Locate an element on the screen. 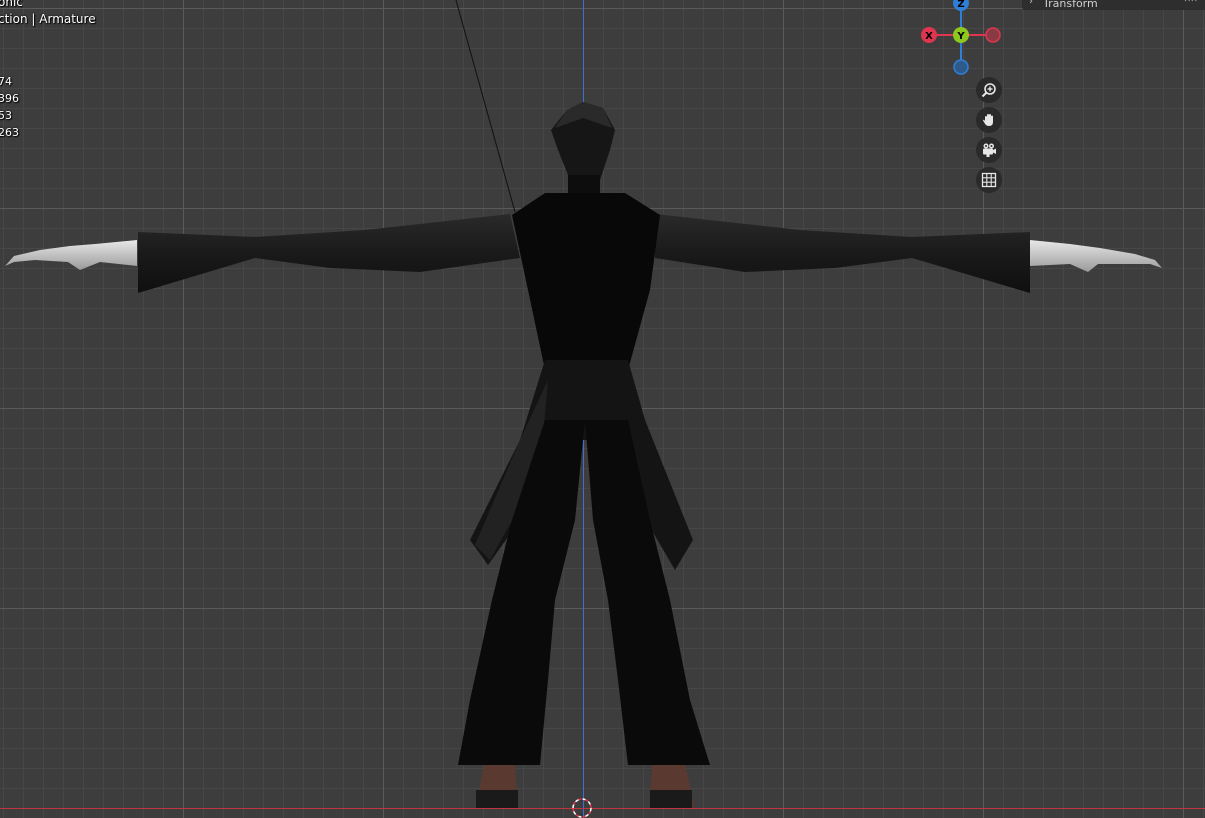 This screenshot has height=818, width=1205. collection-object-text: ction | Armature is located at coordinates (48, 19).